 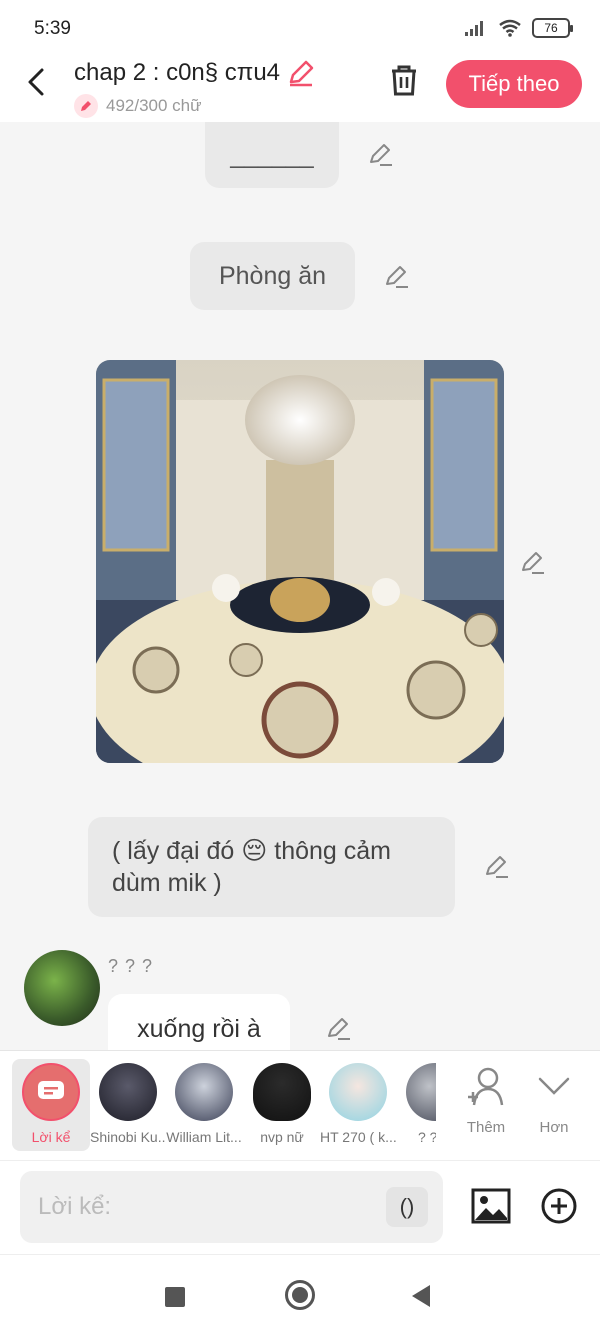 I want to click on image-icon, so click(x=491, y=1206).